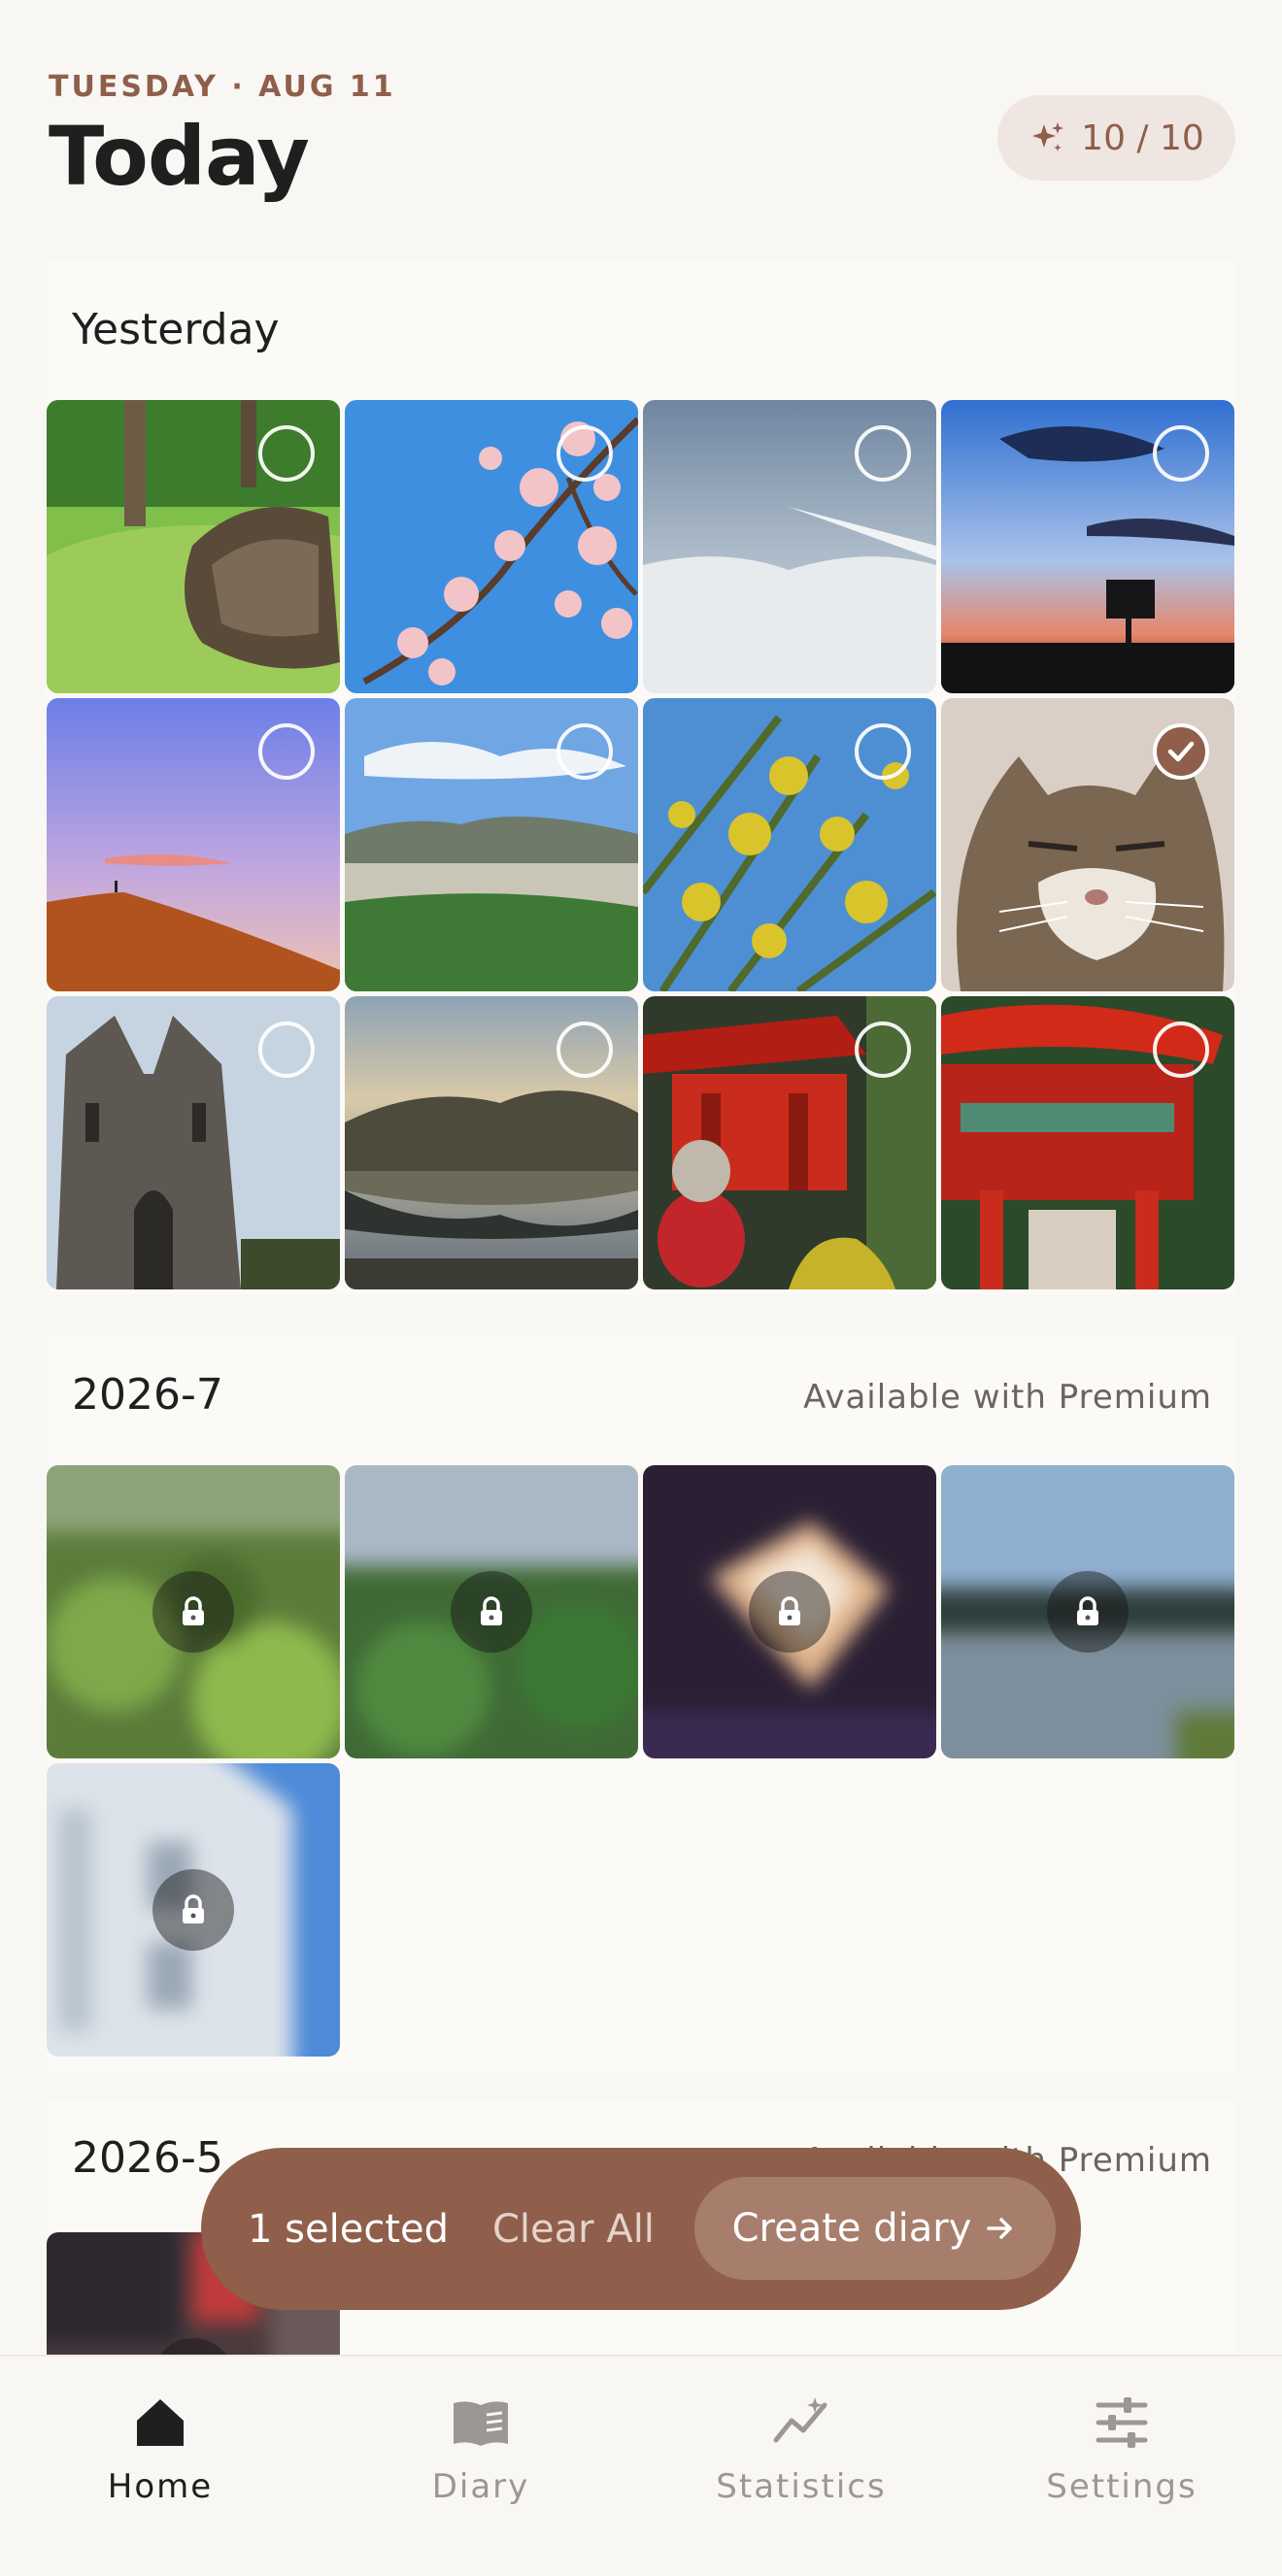 Image resolution: width=1282 pixels, height=2576 pixels. What do you see at coordinates (147, 2158) in the screenshot?
I see `section-title: 2026-5` at bounding box center [147, 2158].